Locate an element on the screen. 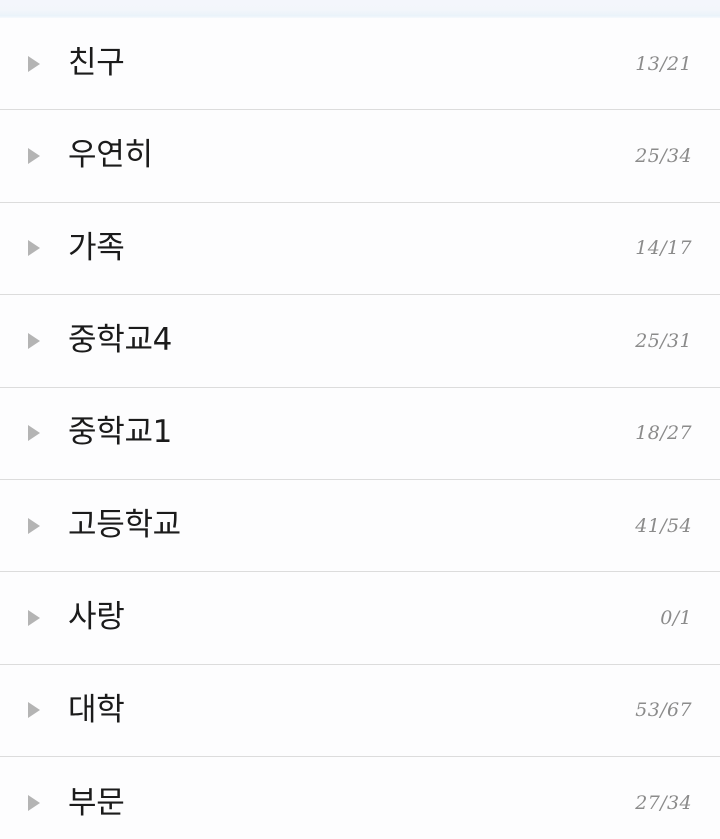 The height and width of the screenshot is (839, 720). list-item: 부문 27/34 is located at coordinates (360, 798).